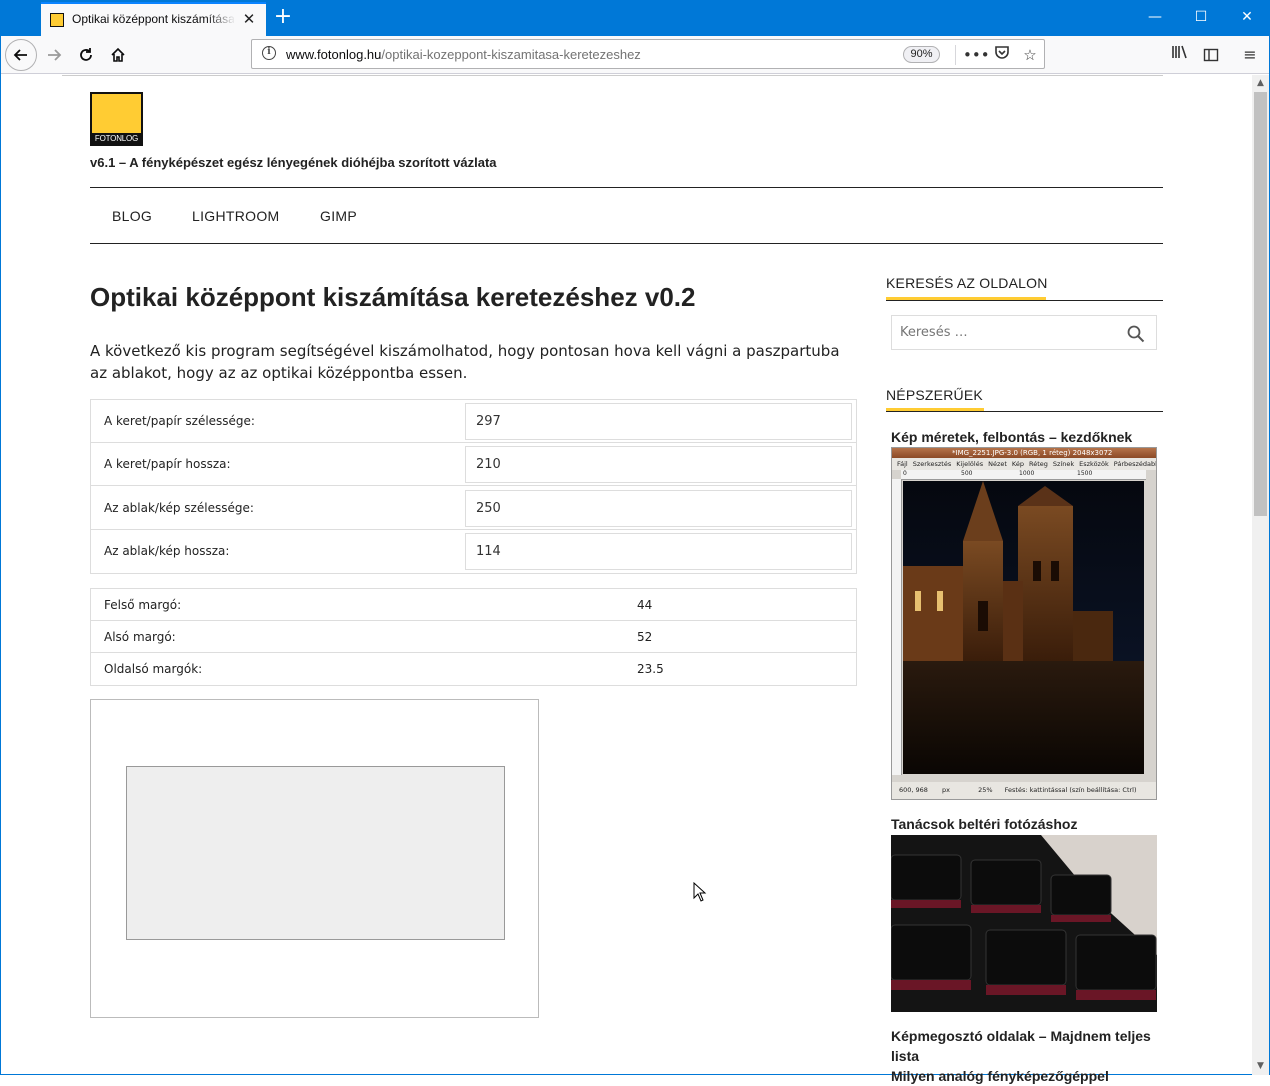 The height and width of the screenshot is (1086, 1270). What do you see at coordinates (57, 20) in the screenshot?
I see `favicon-icon` at bounding box center [57, 20].